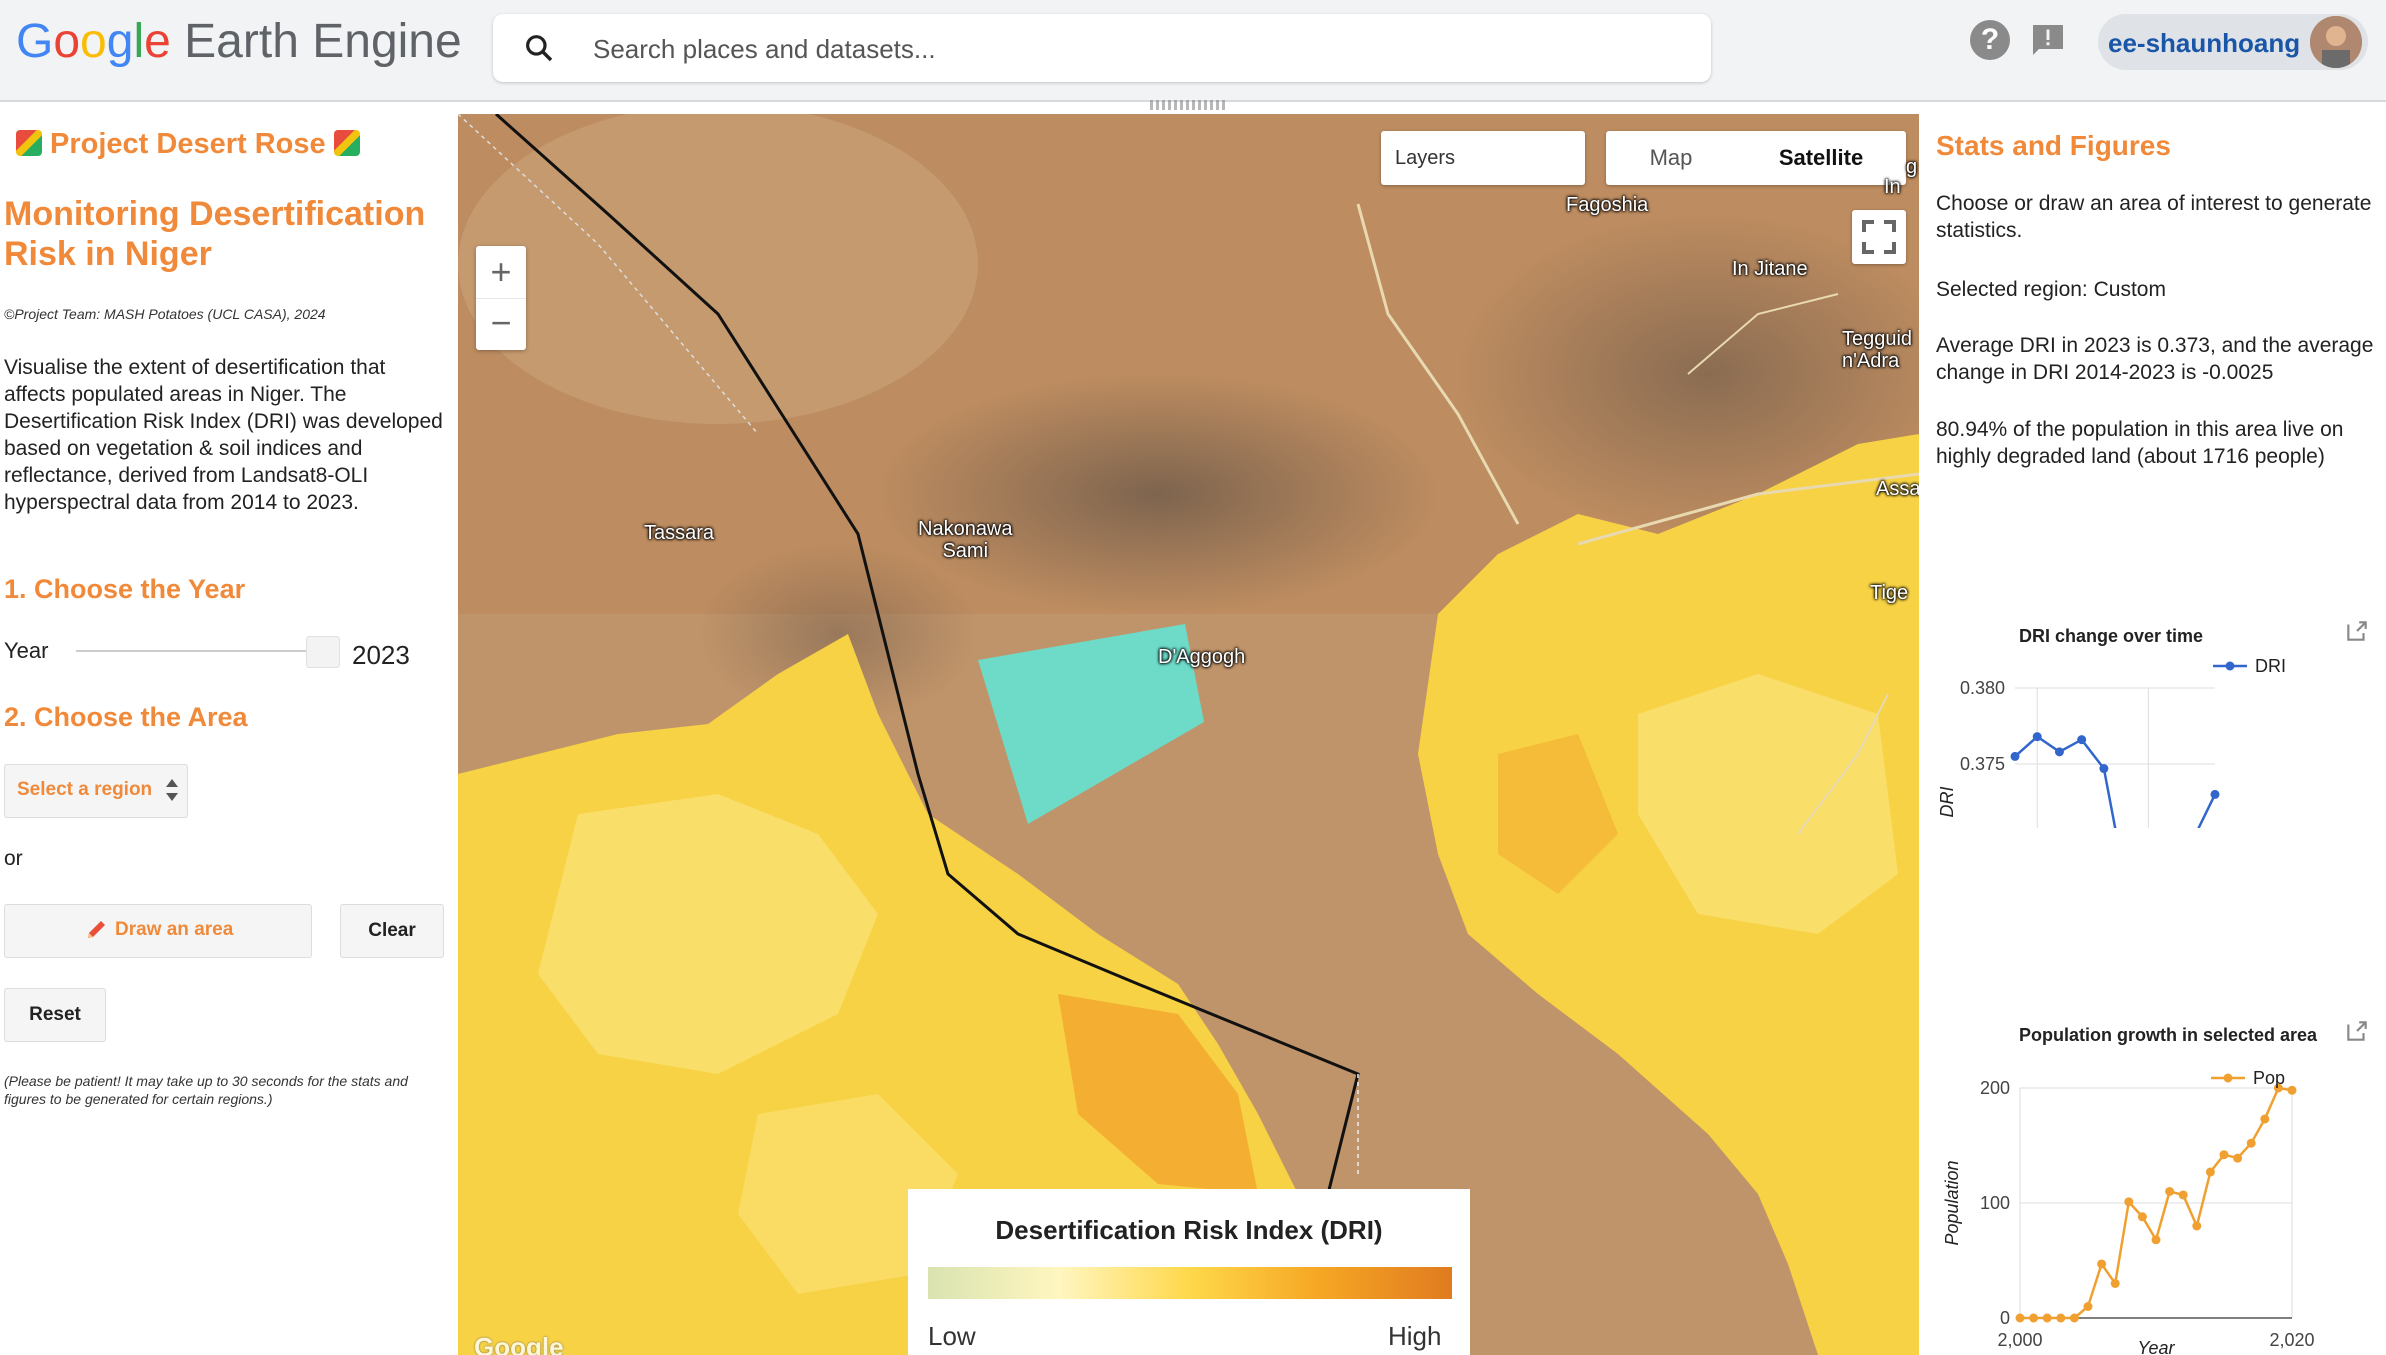  I want to click on satellite-view-button: Satellite, so click(1821, 158).